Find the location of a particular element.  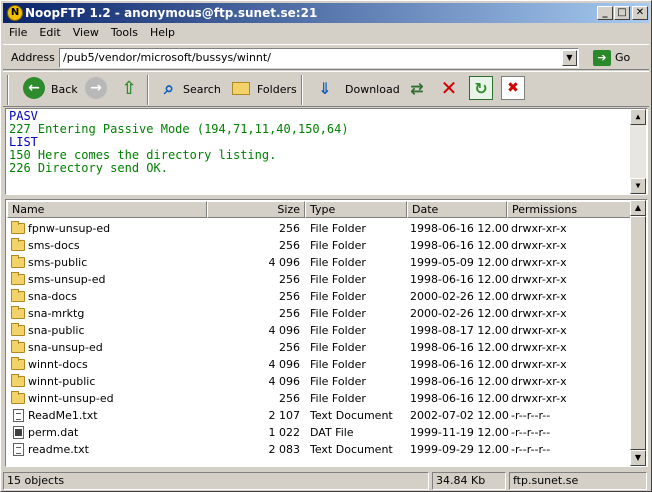

search-icon: ⌕ is located at coordinates (169, 88).